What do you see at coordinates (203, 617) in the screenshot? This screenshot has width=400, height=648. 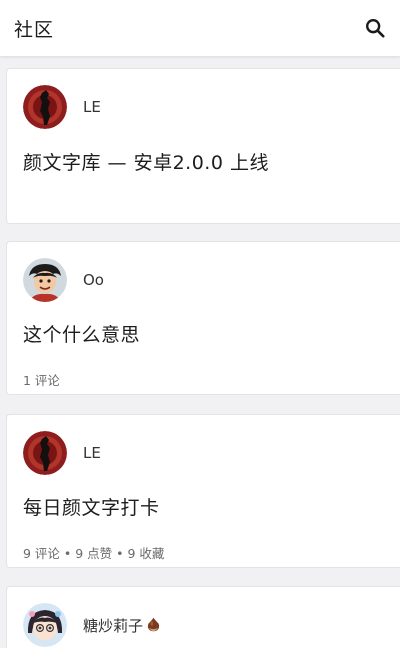 I see `post-card: 糖炒莉子` at bounding box center [203, 617].